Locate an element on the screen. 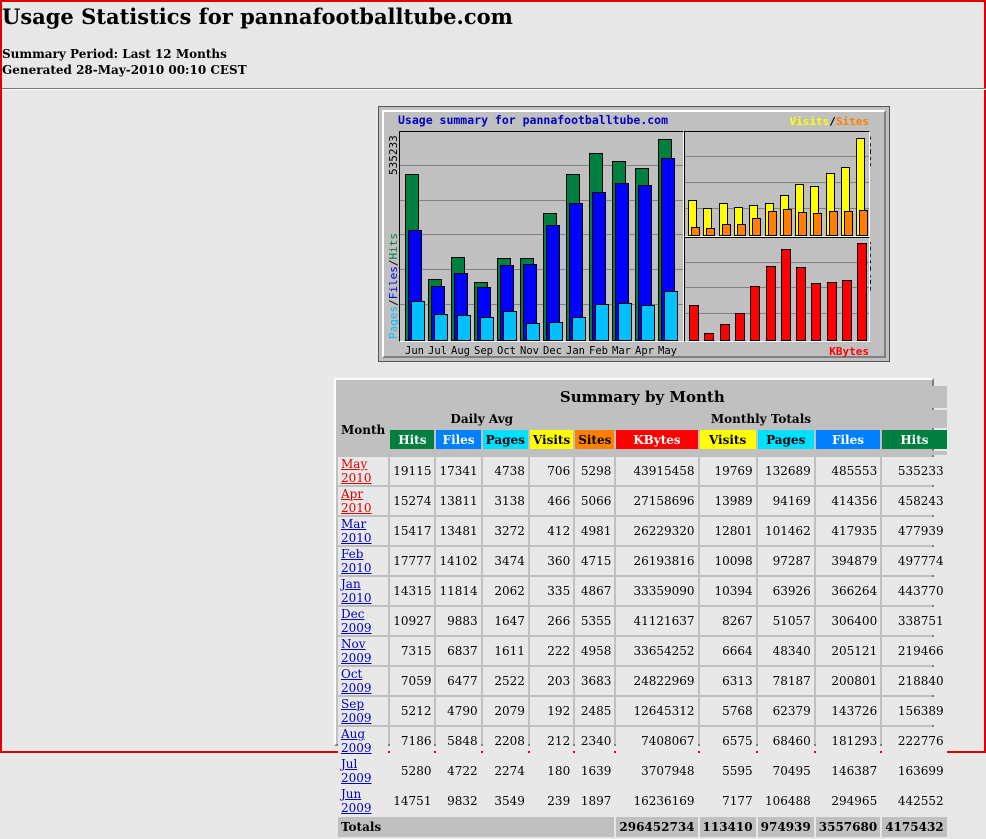  month-cell: Oct 2009 is located at coordinates (363, 681).